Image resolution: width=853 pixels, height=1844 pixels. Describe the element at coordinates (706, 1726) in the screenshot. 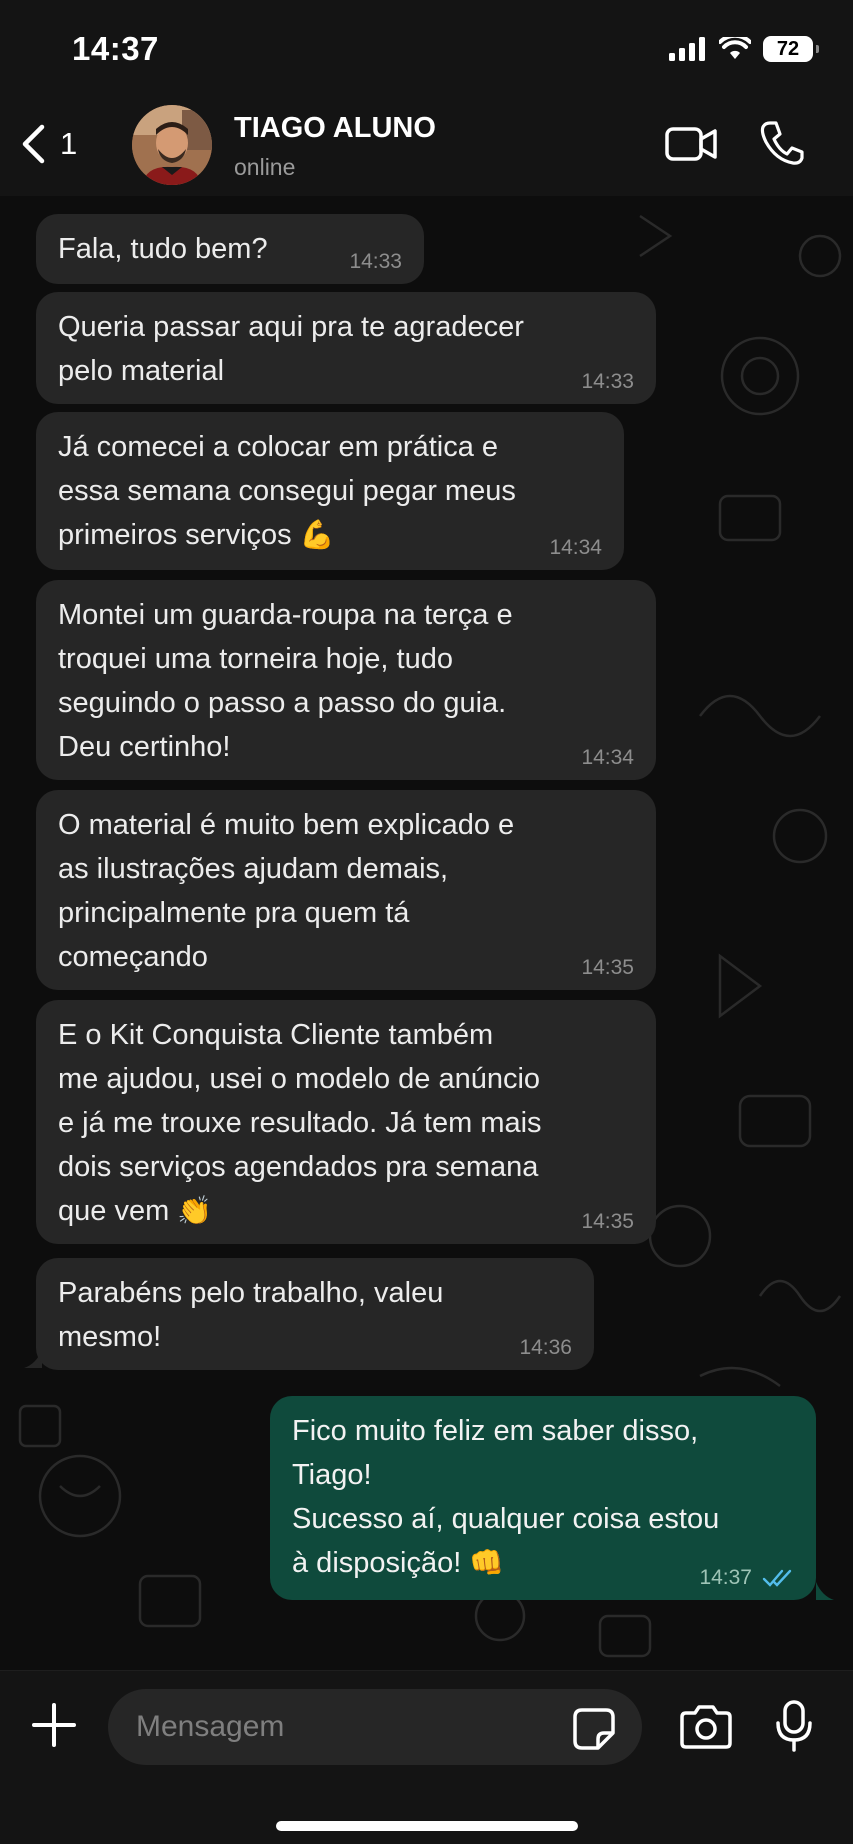

I see `camera-icon` at that location.